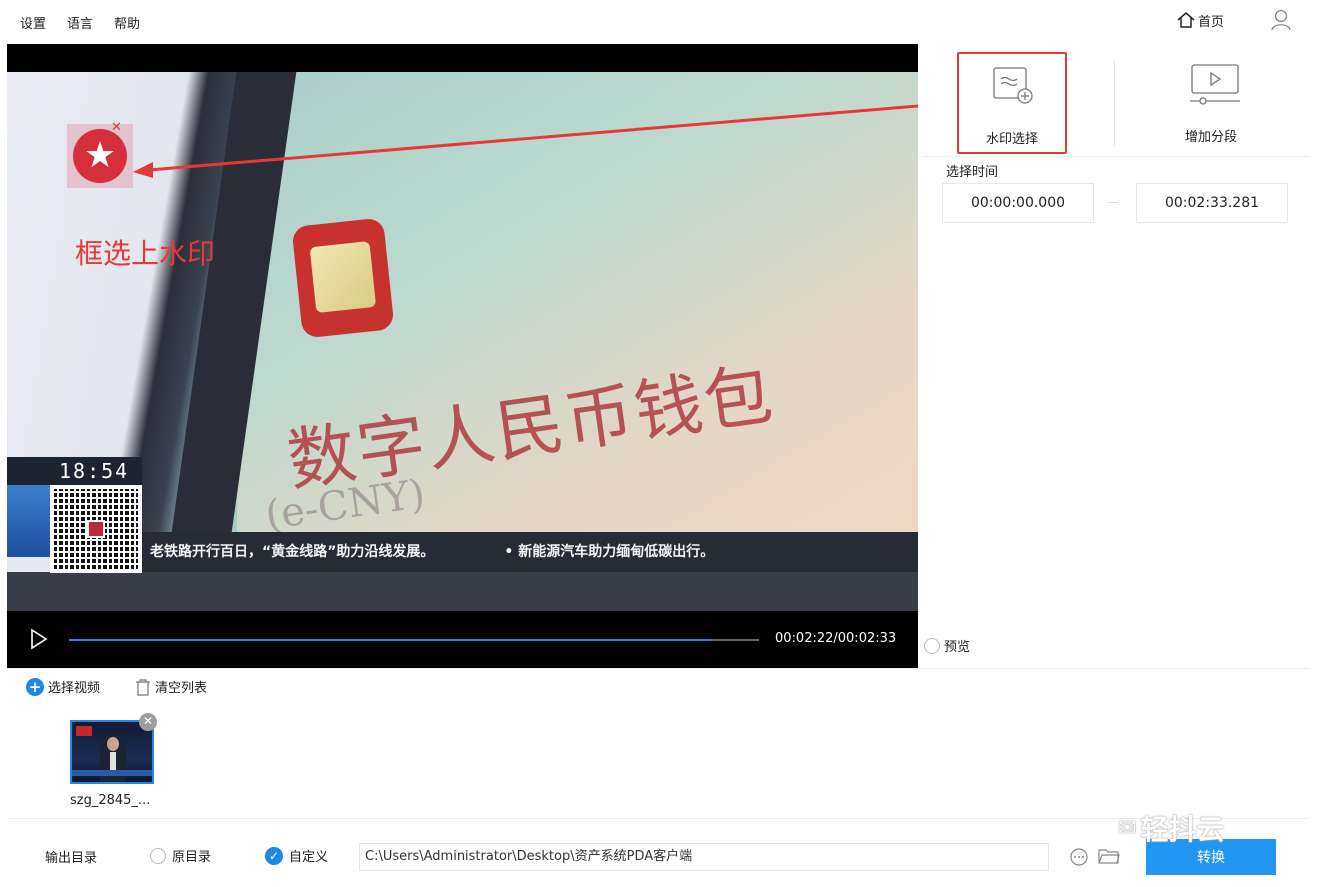  What do you see at coordinates (836, 638) in the screenshot?
I see `video-time: 00:02:22/00:02:33` at bounding box center [836, 638].